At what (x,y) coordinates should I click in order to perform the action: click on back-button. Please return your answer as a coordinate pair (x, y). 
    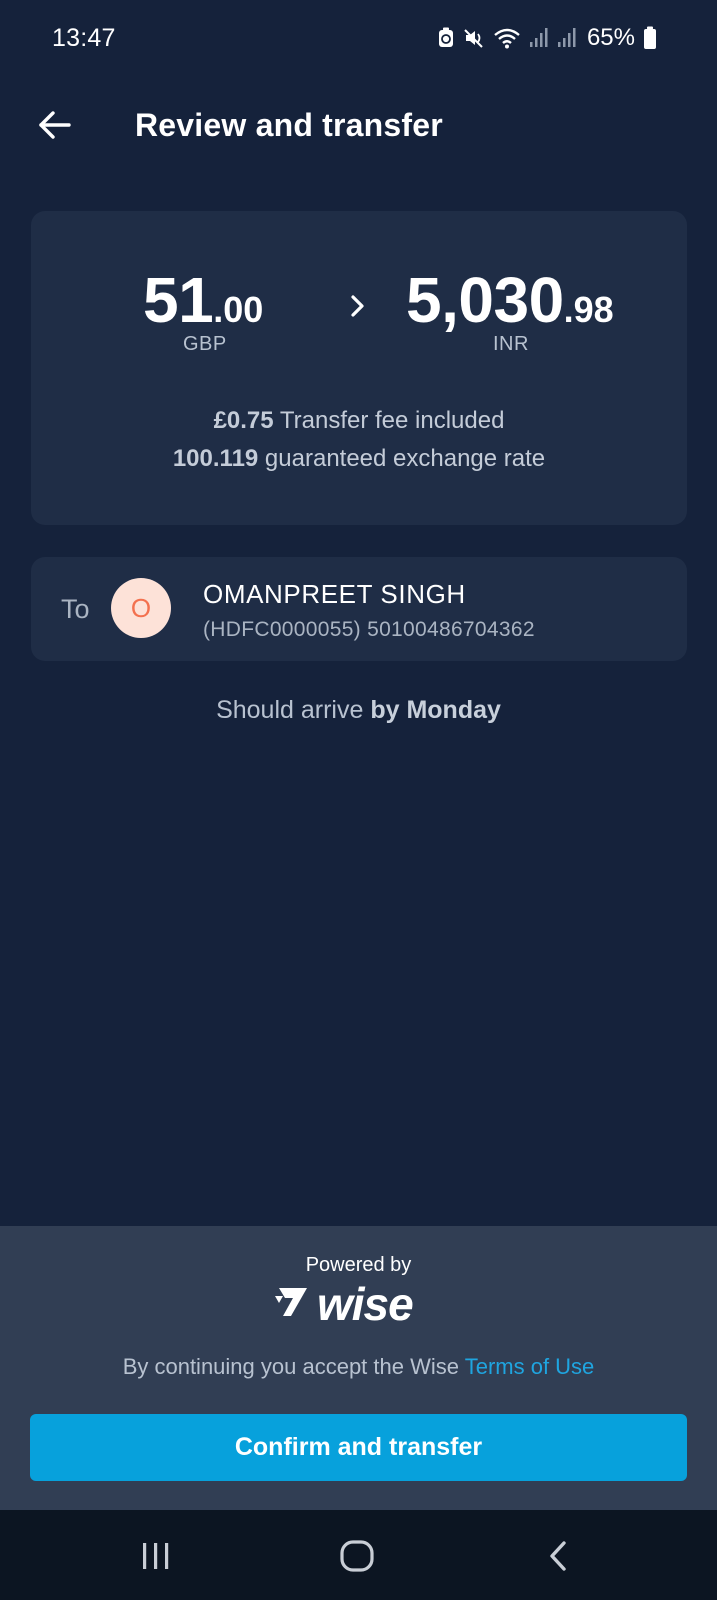
    Looking at the image, I should click on (54, 127).